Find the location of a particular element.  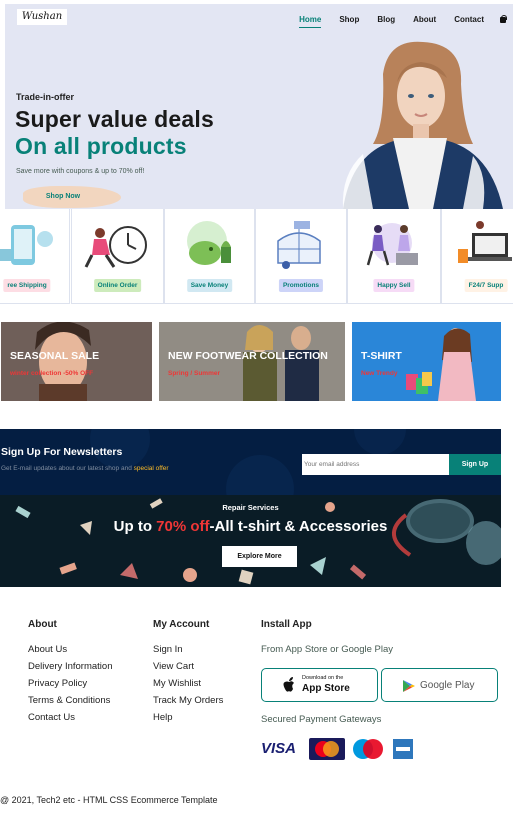

nav-links: Home Shop Blog About Contact is located at coordinates (398, 19).